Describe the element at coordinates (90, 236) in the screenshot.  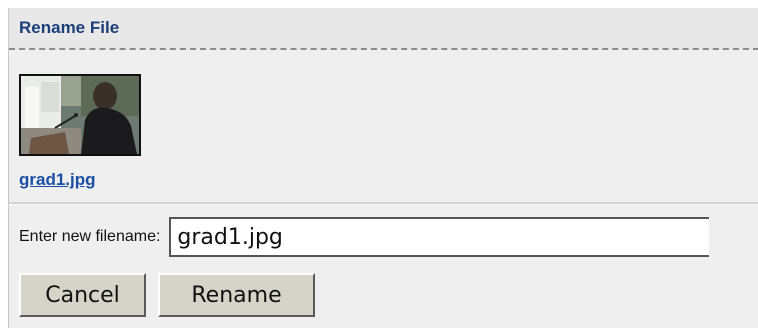
I see `filename-label: Enter new filename:` at that location.